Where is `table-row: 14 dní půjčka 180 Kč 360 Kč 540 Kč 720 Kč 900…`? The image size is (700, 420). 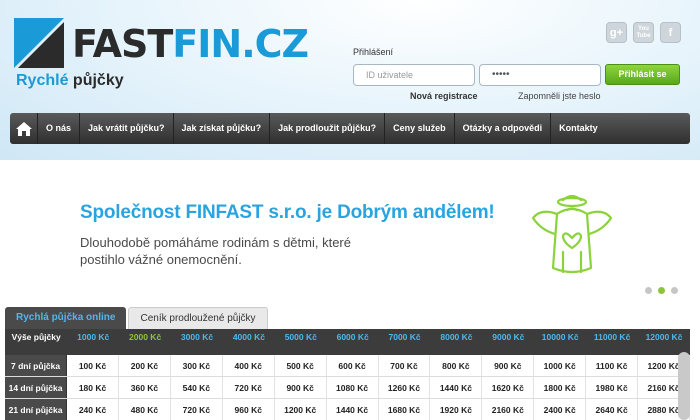
table-row: 14 dní půjčka 180 Kč 360 Kč 540 Kč 720 Kč 900… is located at coordinates (347, 388).